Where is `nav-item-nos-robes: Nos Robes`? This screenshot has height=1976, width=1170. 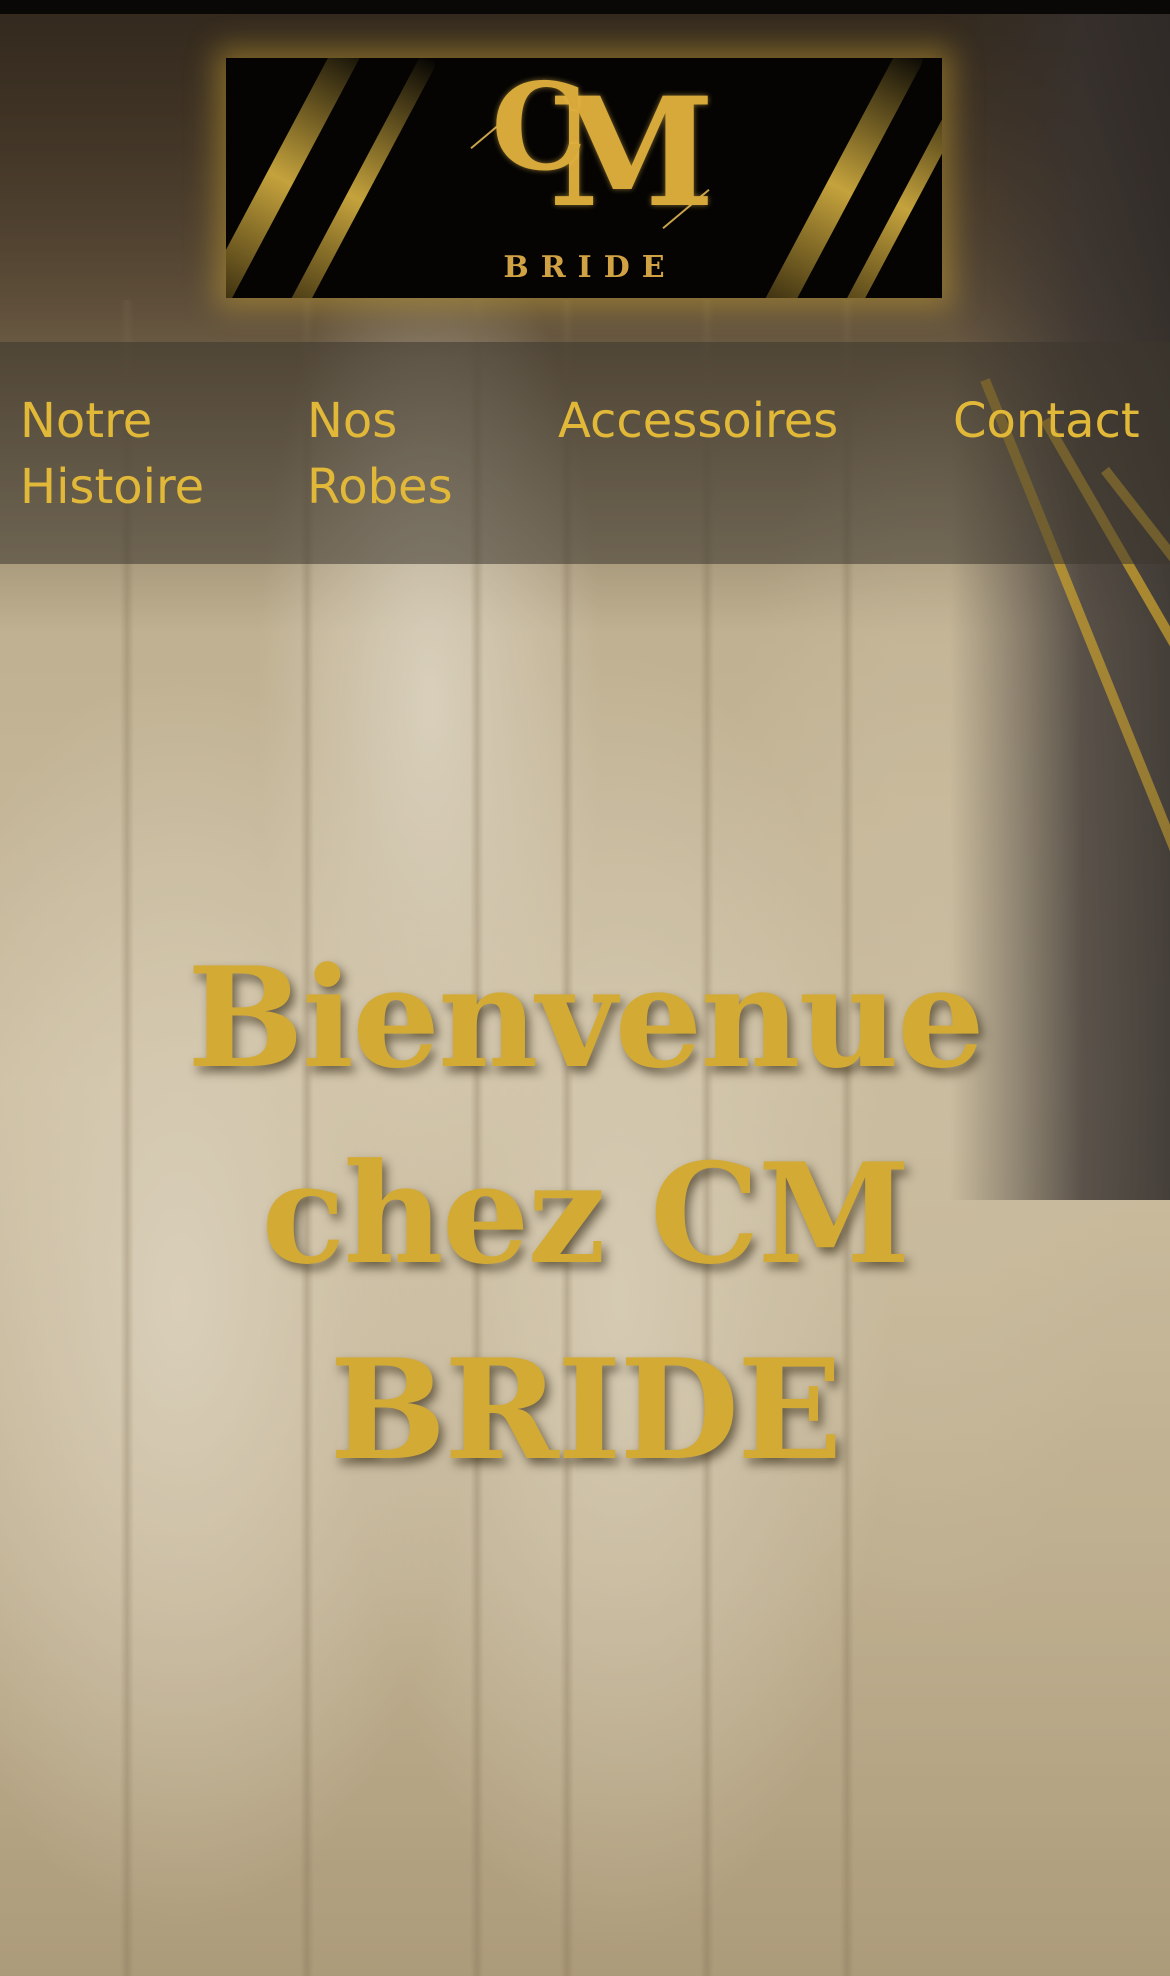
nav-item-nos-robes: Nos Robes is located at coordinates (407, 454).